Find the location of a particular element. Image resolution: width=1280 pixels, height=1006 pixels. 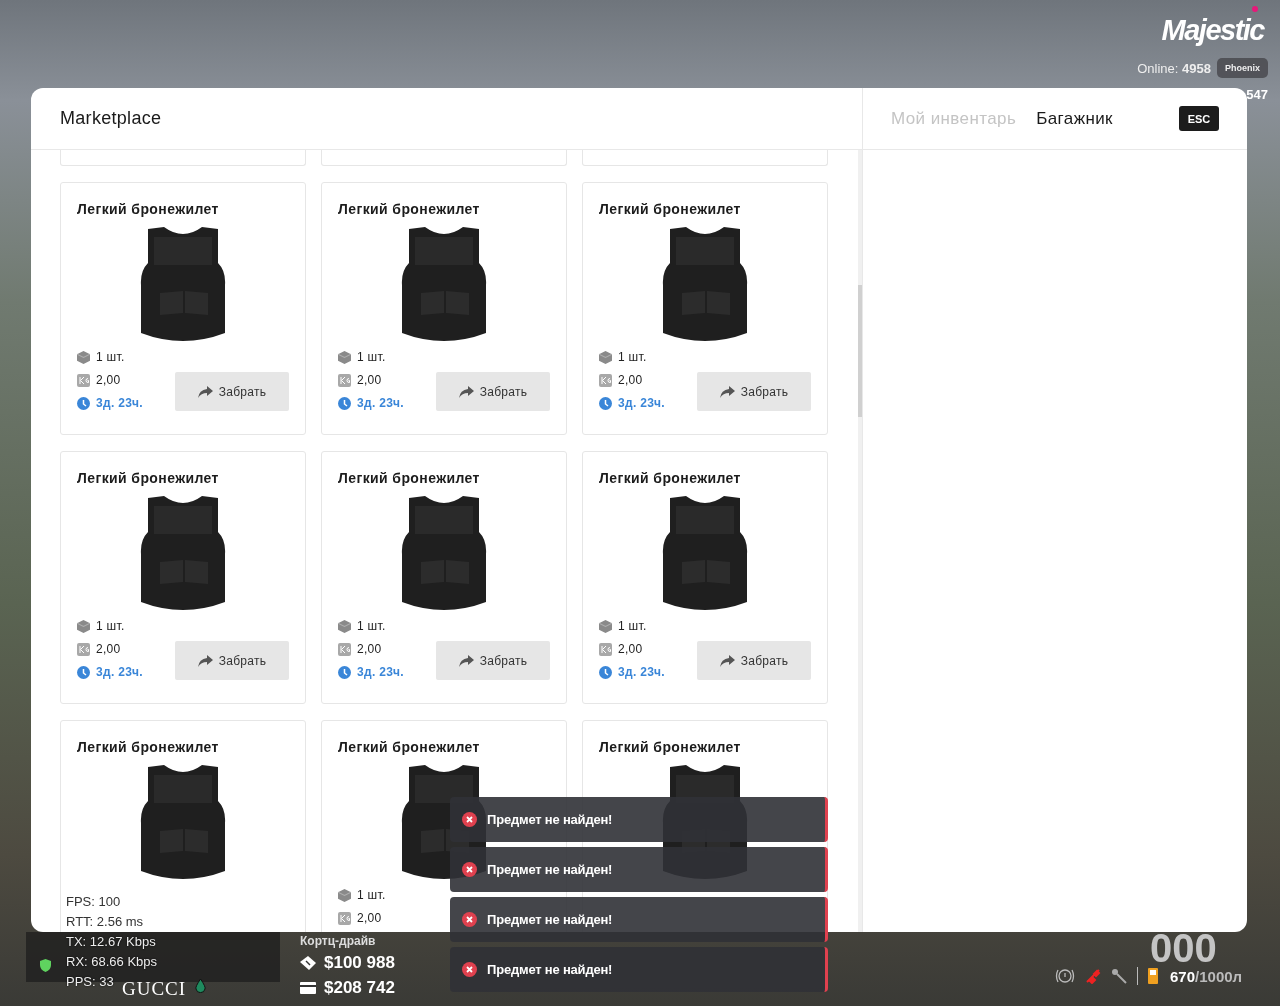

net-stat-text: RX: 68.66 Kbps is located at coordinates (112, 962).